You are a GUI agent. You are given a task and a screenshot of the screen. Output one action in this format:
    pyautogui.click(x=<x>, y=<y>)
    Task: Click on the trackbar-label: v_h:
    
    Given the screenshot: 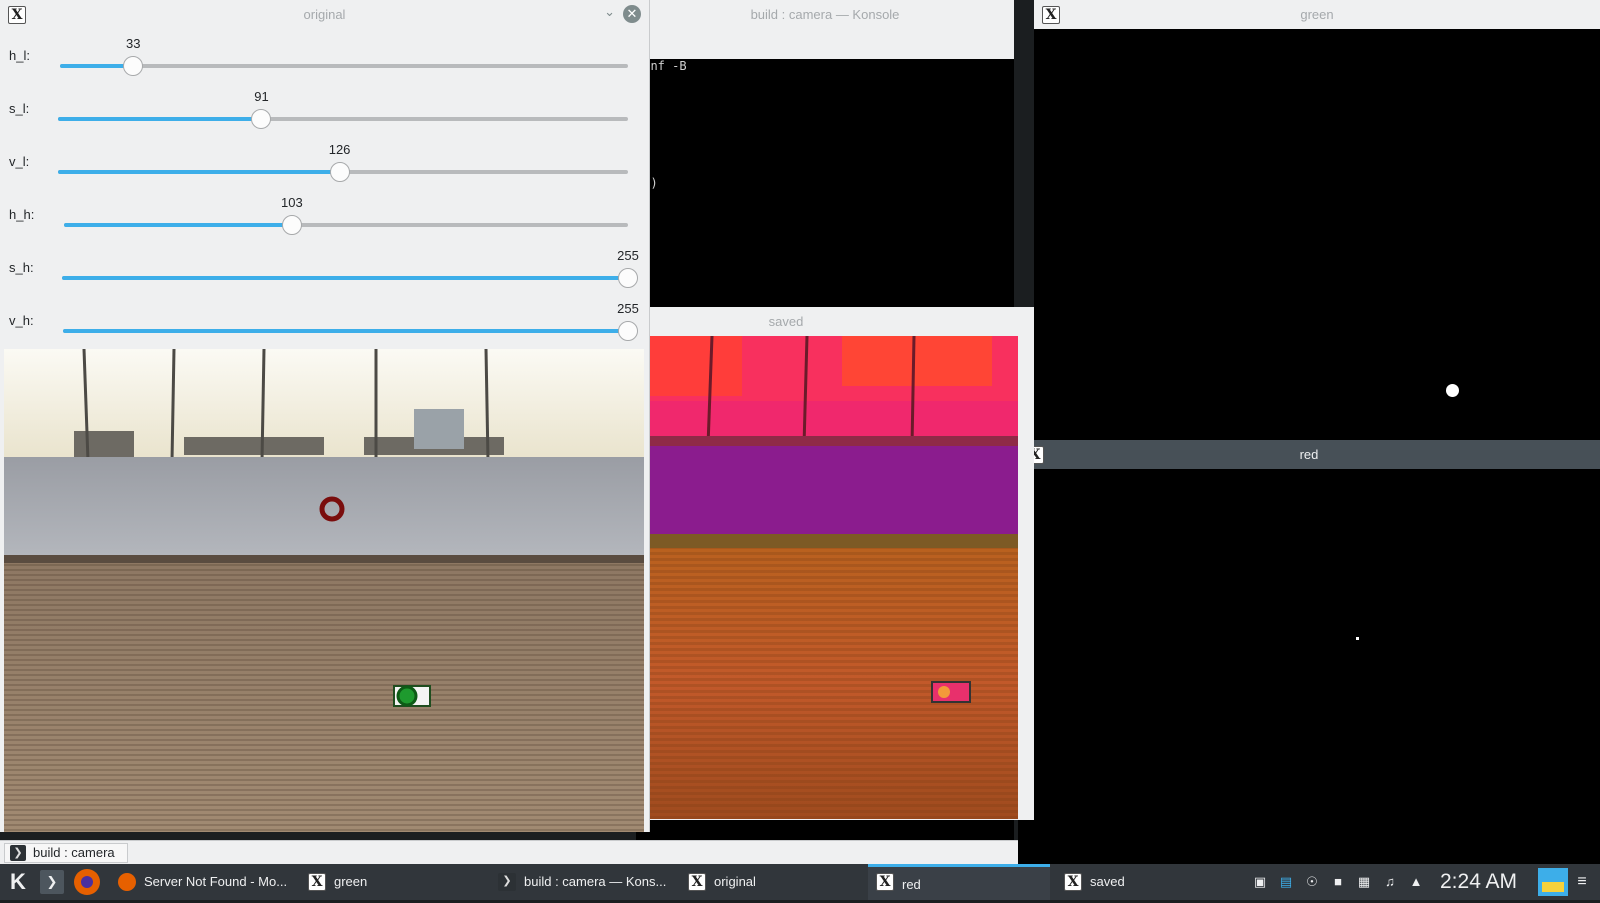 What is the action you would take?
    pyautogui.click(x=21, y=320)
    